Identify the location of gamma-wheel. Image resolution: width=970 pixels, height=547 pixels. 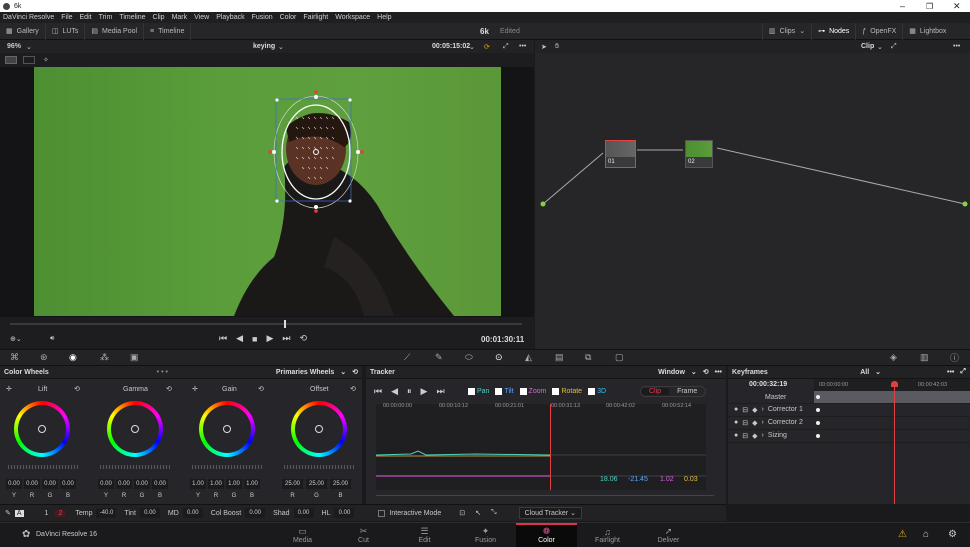
(135, 429).